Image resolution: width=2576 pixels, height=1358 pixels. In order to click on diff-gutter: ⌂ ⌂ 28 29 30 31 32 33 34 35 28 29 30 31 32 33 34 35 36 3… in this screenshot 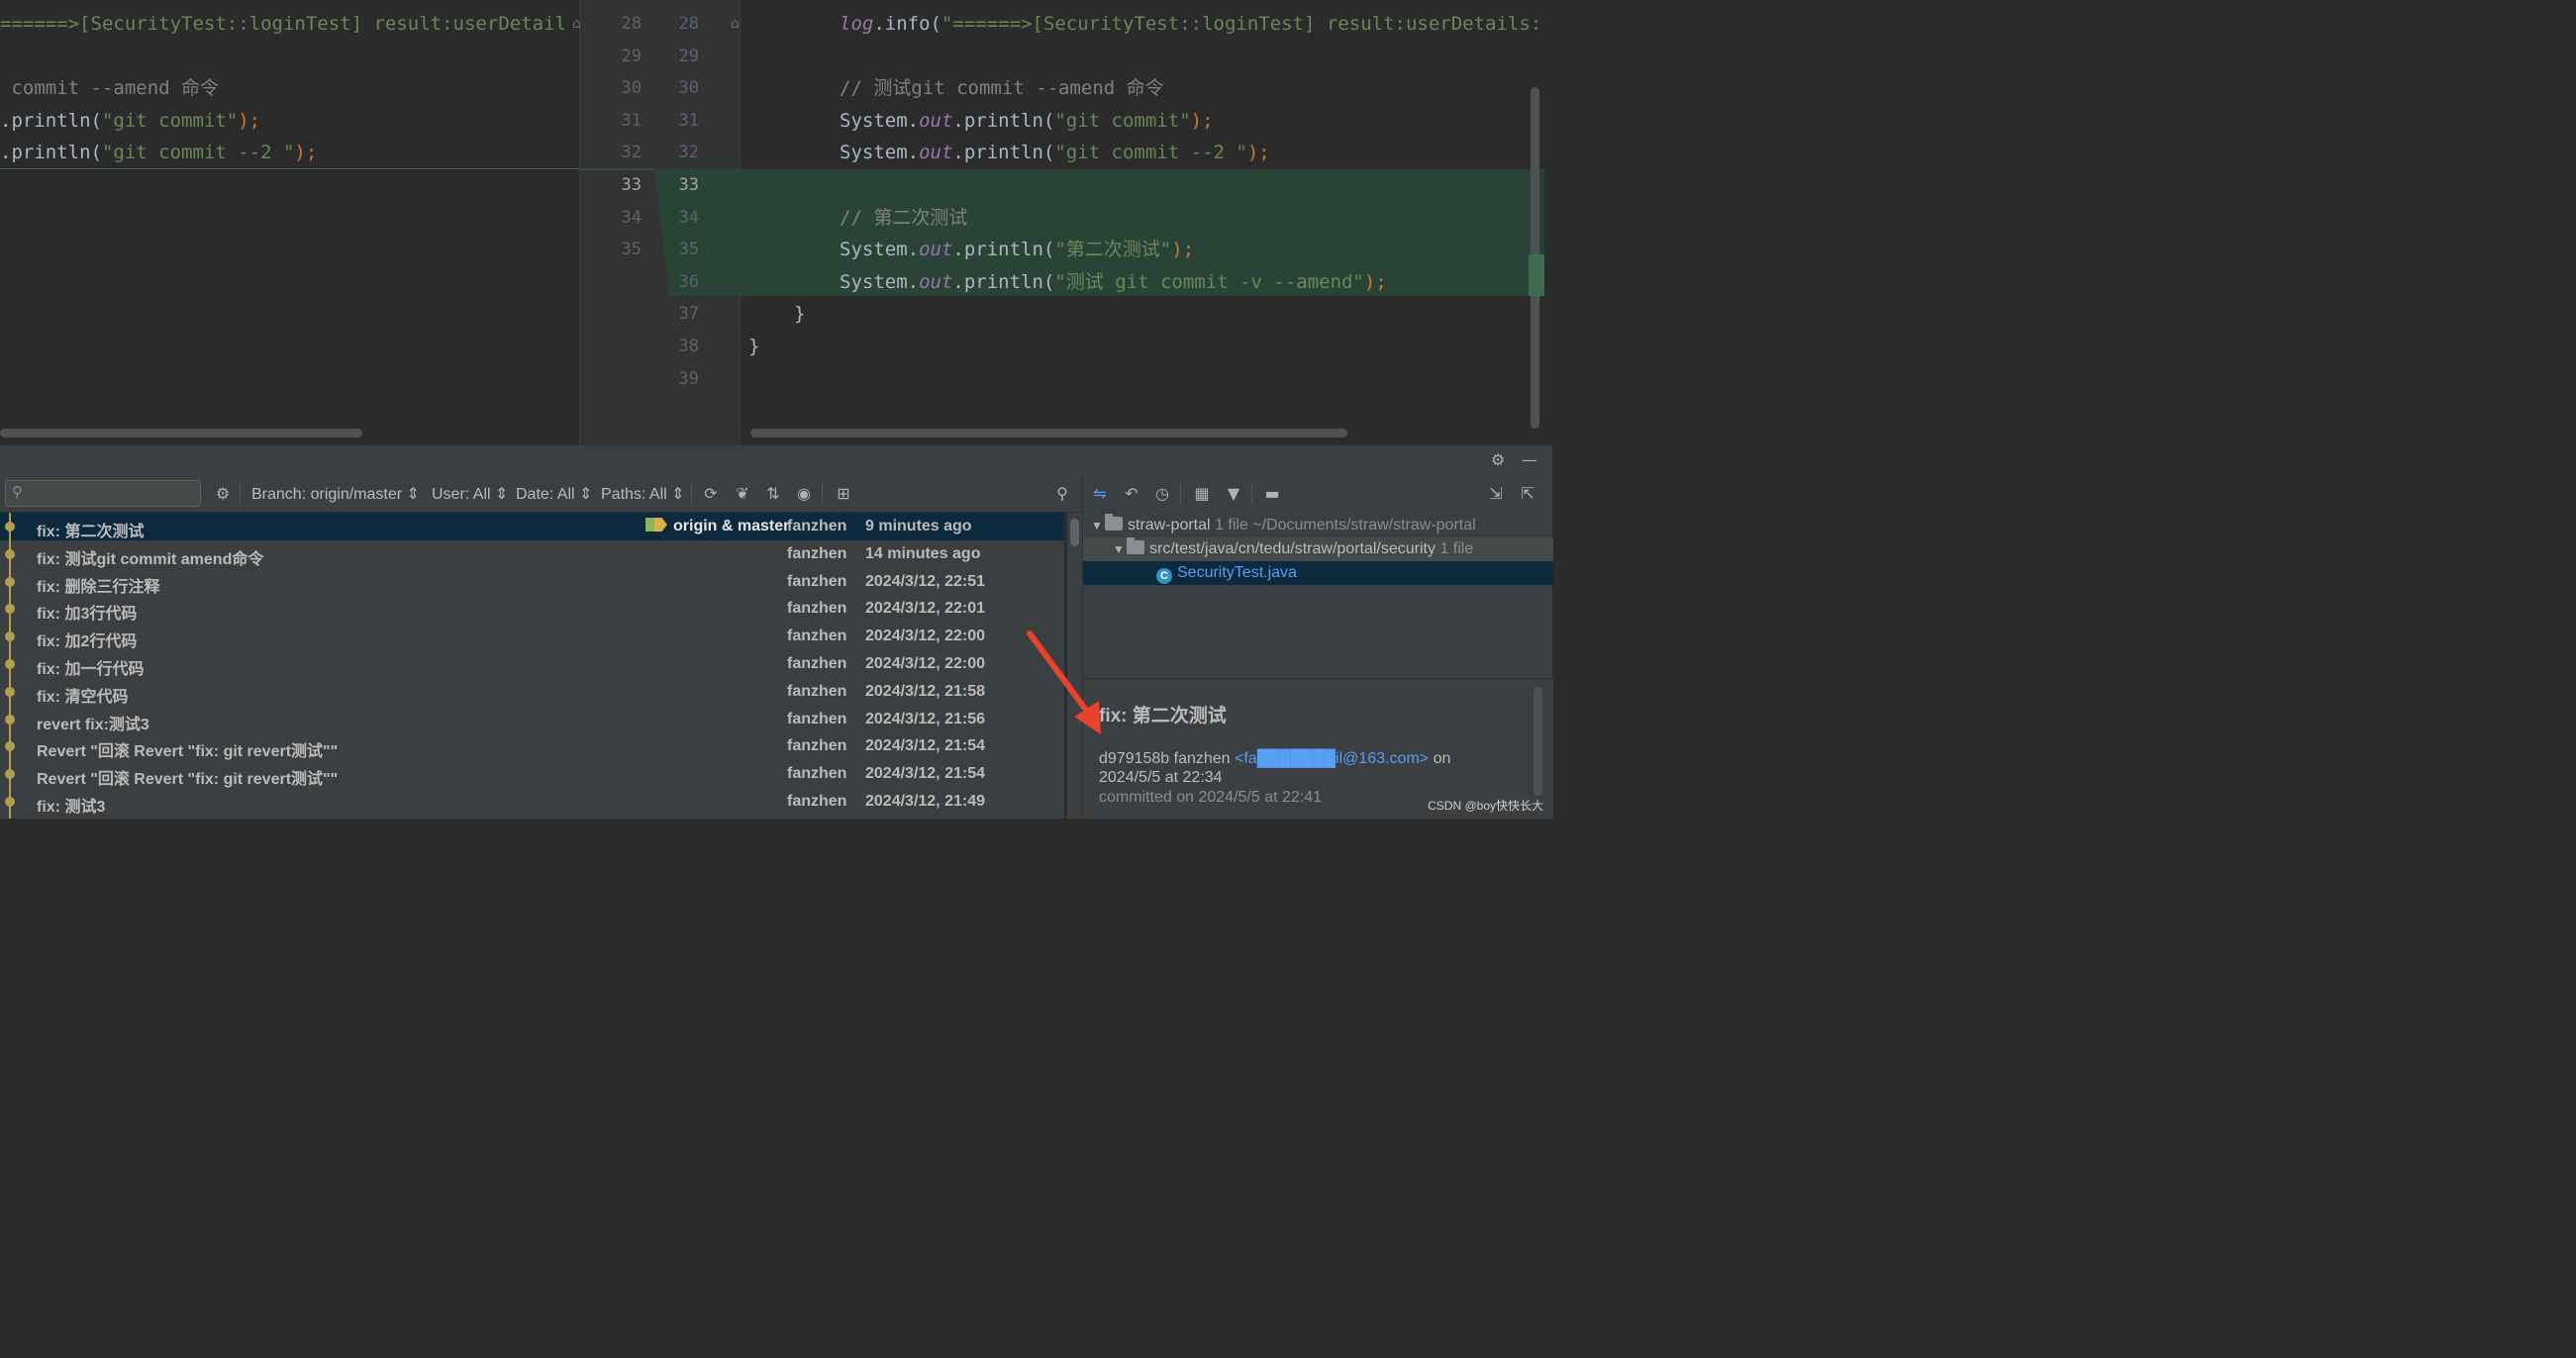, I will do `click(657, 222)`.